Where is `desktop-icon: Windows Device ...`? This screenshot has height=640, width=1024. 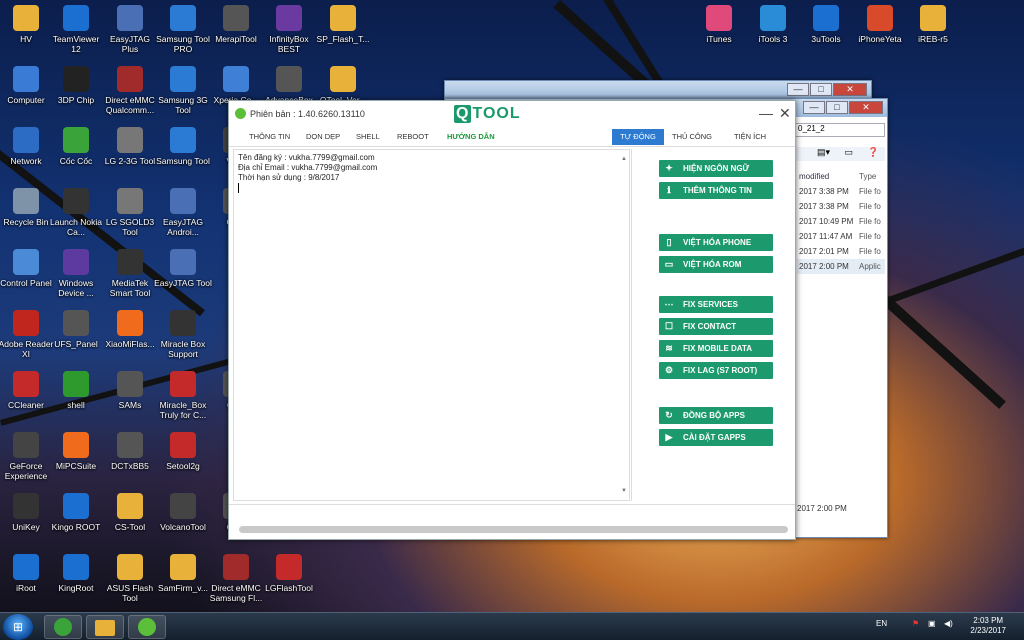
desktop-icon: Windows Device ... is located at coordinates (76, 273).